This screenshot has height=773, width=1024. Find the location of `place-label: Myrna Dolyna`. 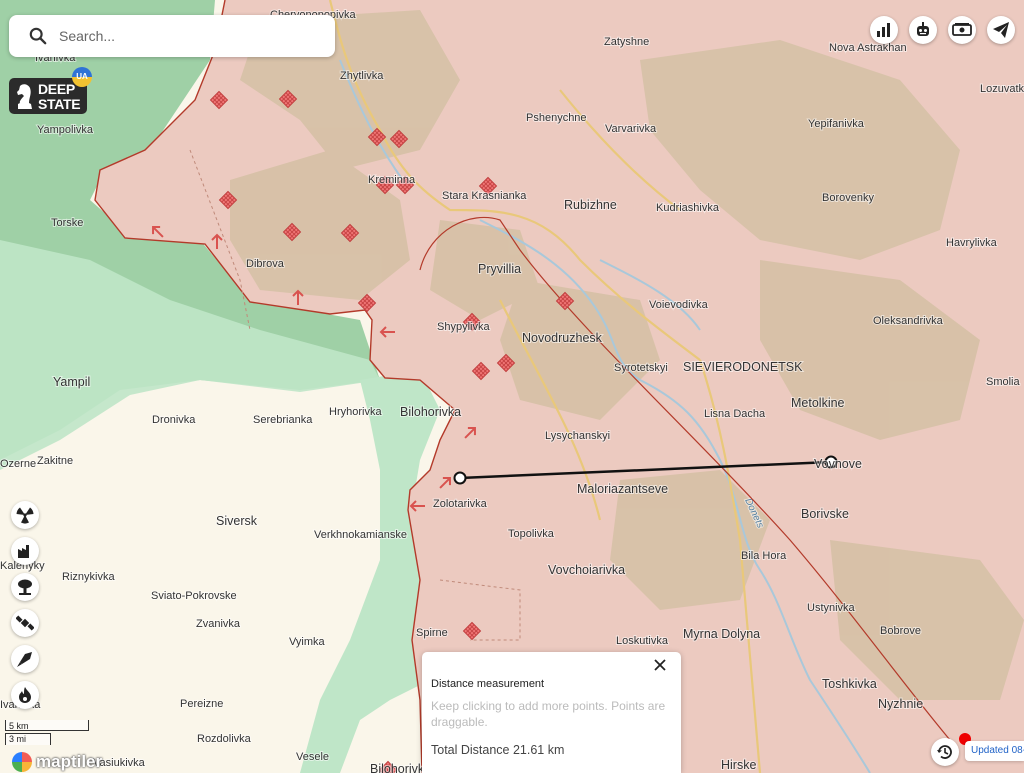

place-label: Myrna Dolyna is located at coordinates (721, 634).